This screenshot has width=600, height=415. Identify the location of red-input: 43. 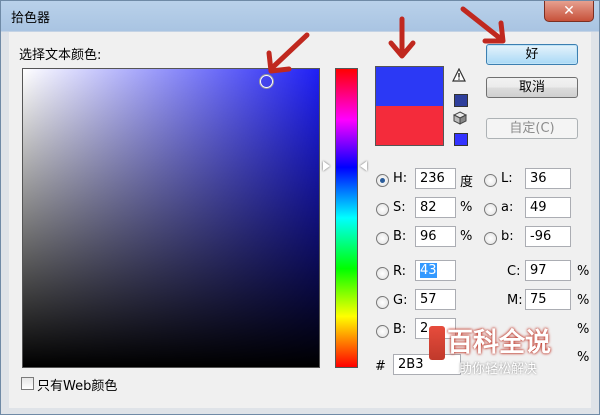
(435, 270).